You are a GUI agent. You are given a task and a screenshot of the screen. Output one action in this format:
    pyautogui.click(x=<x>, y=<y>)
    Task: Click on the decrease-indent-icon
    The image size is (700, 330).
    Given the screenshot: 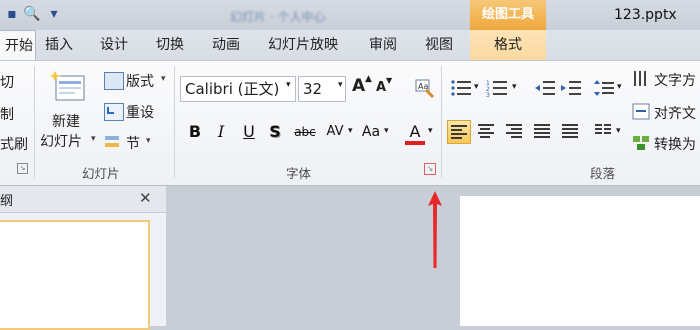 What is the action you would take?
    pyautogui.click(x=545, y=88)
    